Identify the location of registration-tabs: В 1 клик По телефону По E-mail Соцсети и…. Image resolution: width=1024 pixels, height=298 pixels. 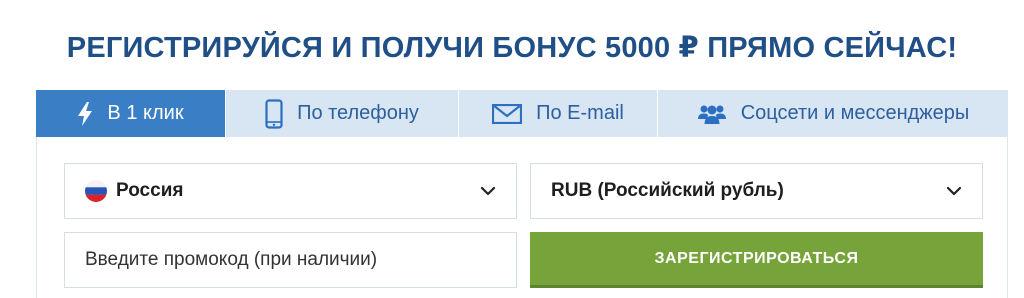
(522, 113).